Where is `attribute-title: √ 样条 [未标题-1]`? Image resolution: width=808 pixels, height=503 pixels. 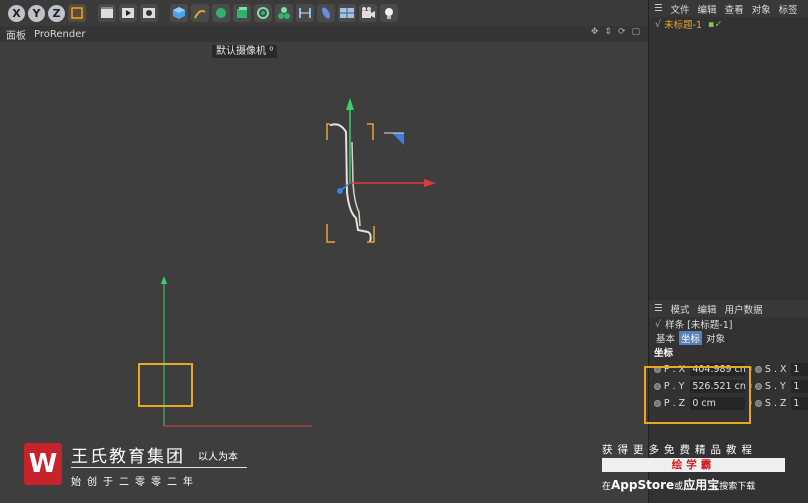
attribute-title: √ 样条 [未标题-1] is located at coordinates (728, 324).